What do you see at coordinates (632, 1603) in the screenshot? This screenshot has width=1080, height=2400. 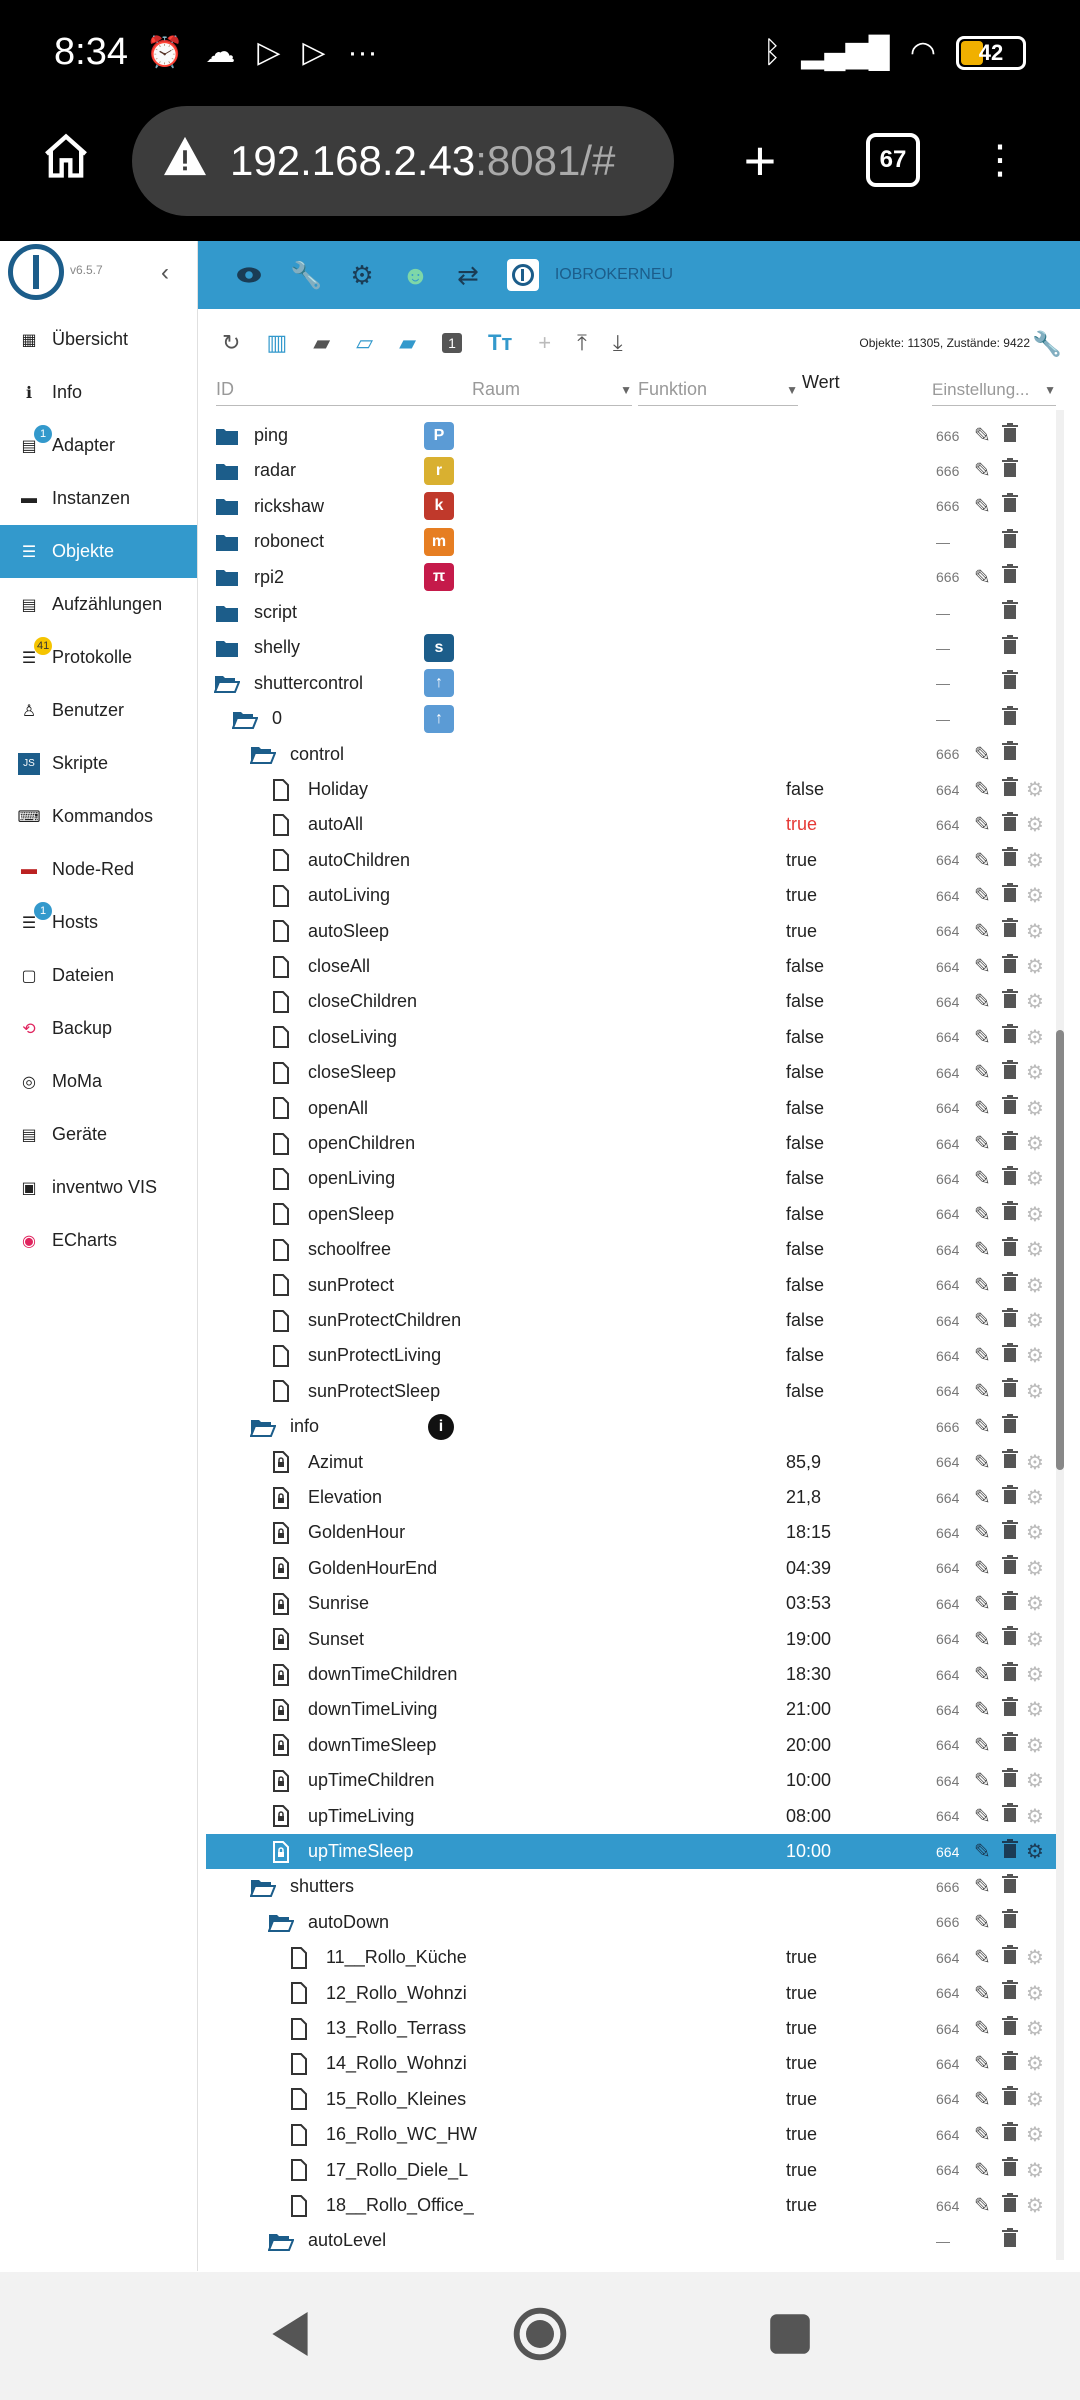 I see `state-row: Sunrise 03:53 664 ✎ ⚙` at bounding box center [632, 1603].